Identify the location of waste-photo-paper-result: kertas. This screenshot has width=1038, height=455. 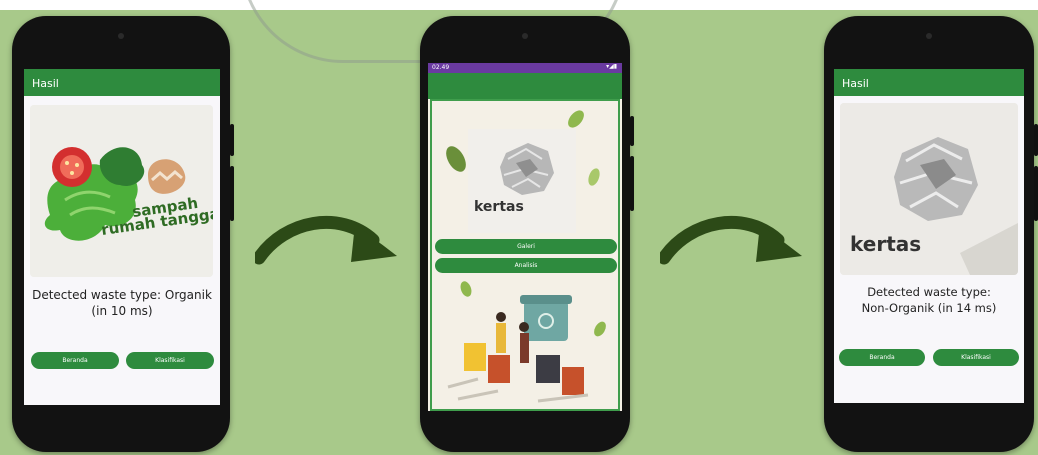
(929, 189).